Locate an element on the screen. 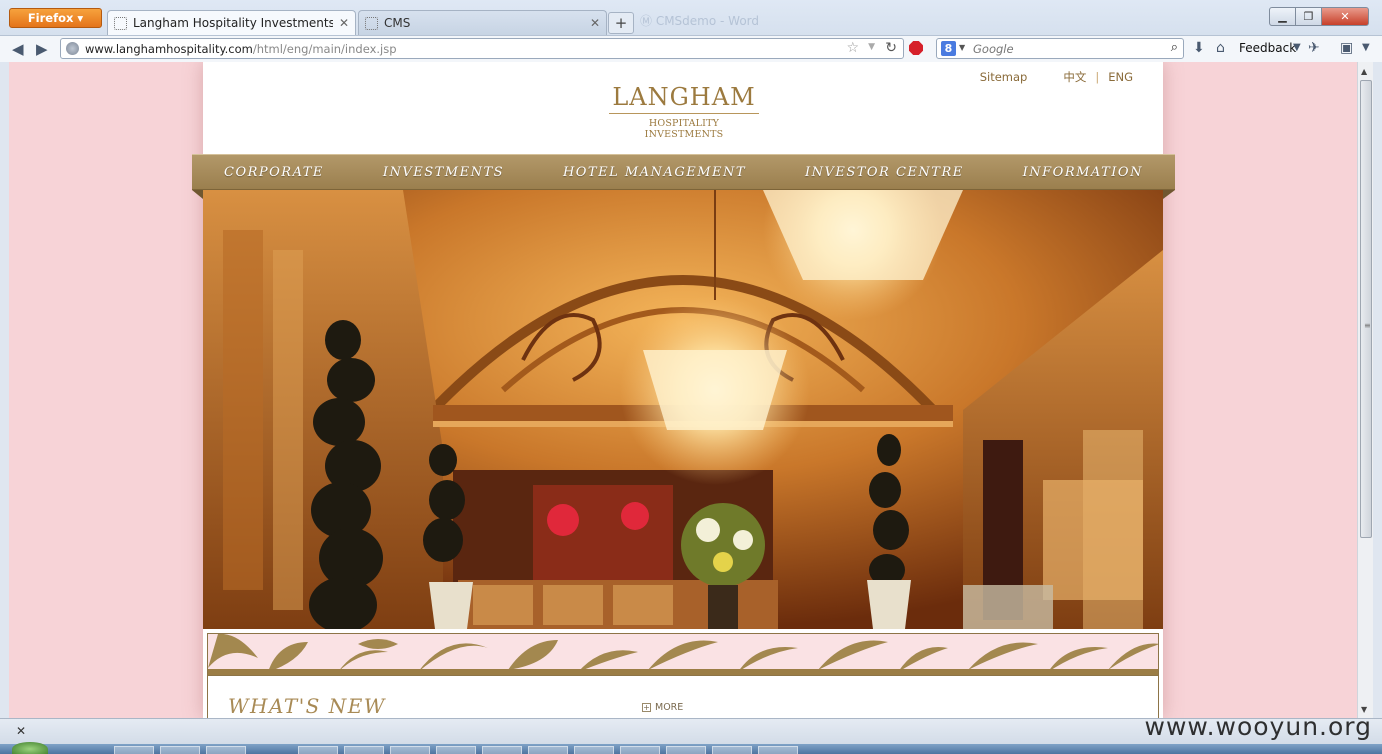 The image size is (1382, 754). logo-name: LANGHAM is located at coordinates (684, 98).